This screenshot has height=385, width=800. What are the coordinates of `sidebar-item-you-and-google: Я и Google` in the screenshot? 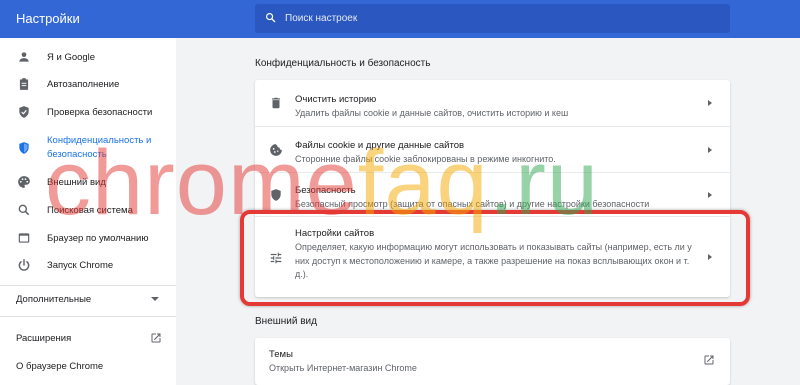 It's located at (88, 57).